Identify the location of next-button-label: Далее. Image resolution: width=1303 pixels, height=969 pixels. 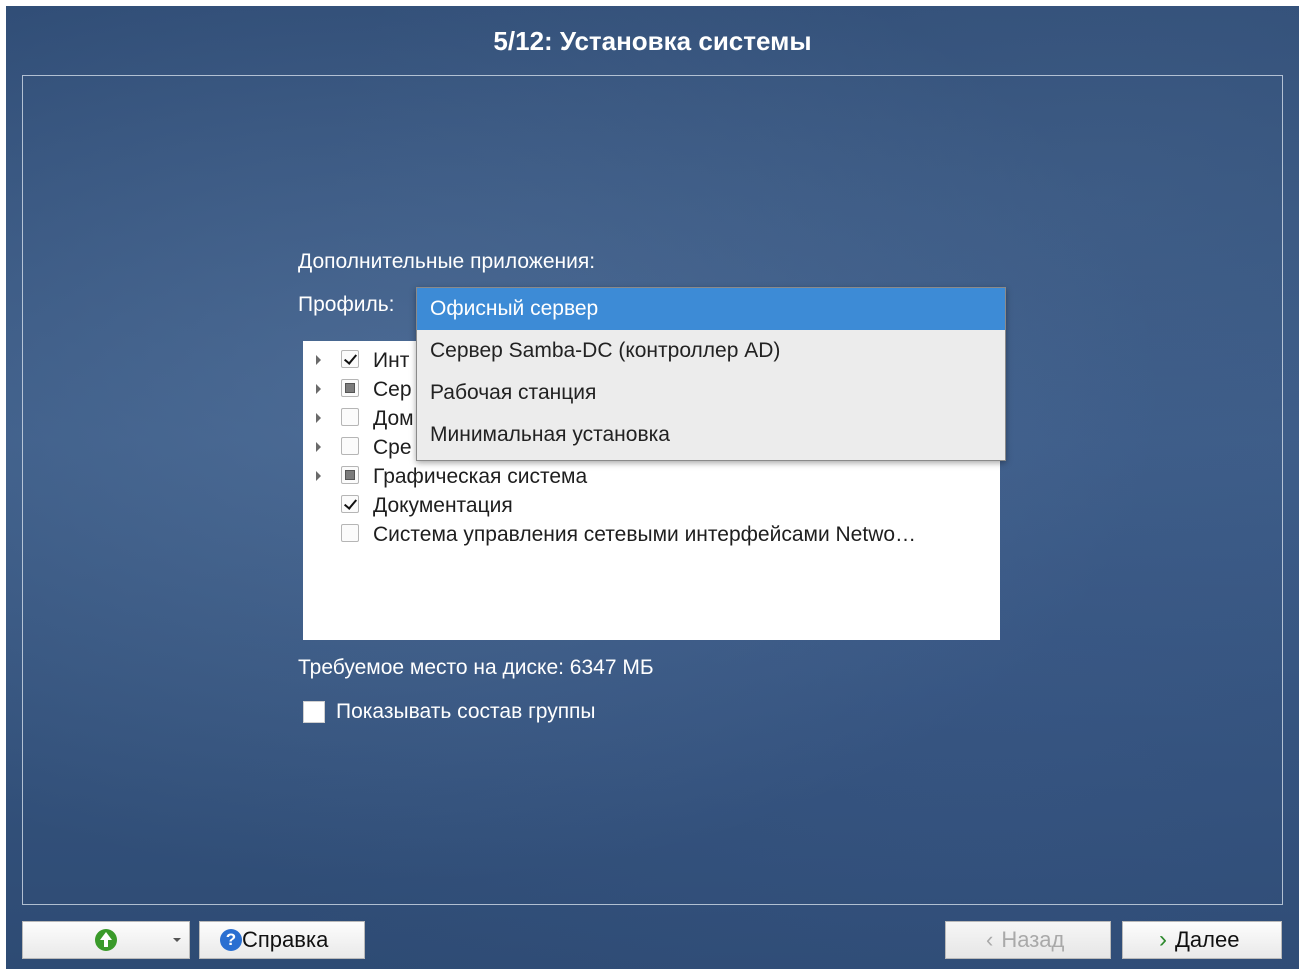
(1207, 939).